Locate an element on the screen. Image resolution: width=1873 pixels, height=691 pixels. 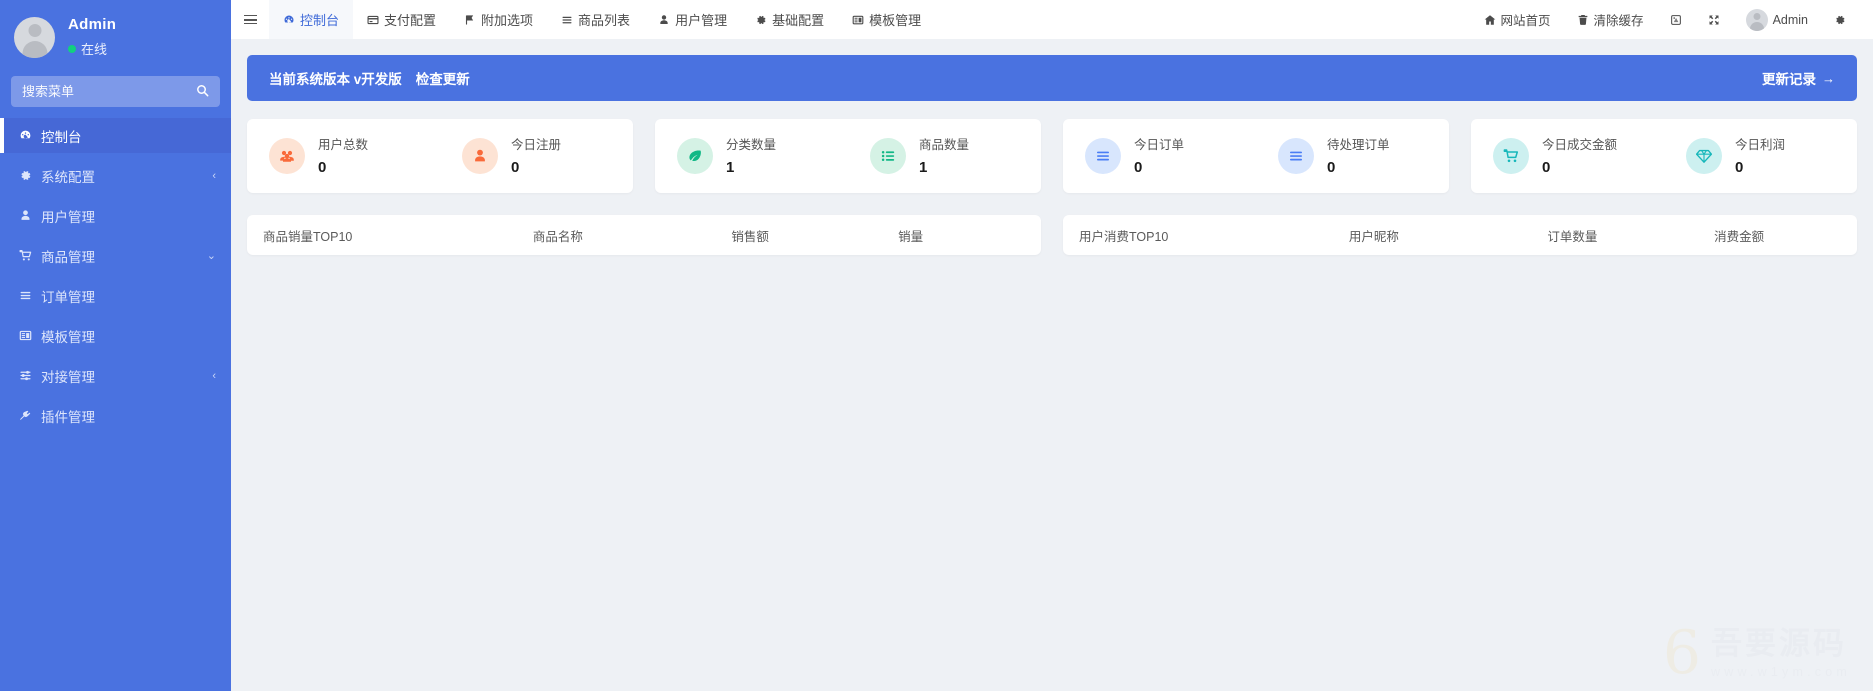
watermark: 6 吾要源码 www.w1ym.com is located at coordinates (1757, 653).